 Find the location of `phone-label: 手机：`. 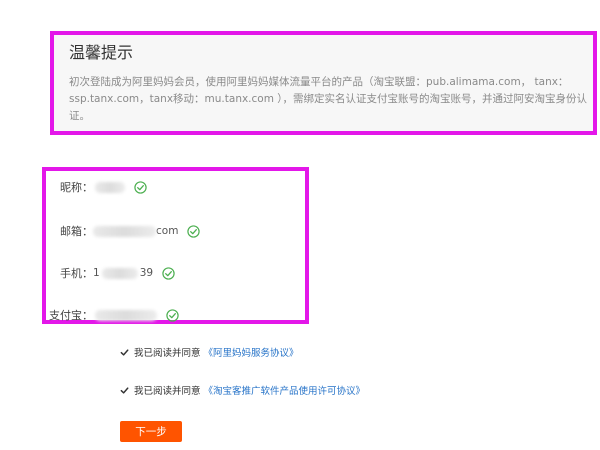

phone-label: 手机： is located at coordinates (76, 273).